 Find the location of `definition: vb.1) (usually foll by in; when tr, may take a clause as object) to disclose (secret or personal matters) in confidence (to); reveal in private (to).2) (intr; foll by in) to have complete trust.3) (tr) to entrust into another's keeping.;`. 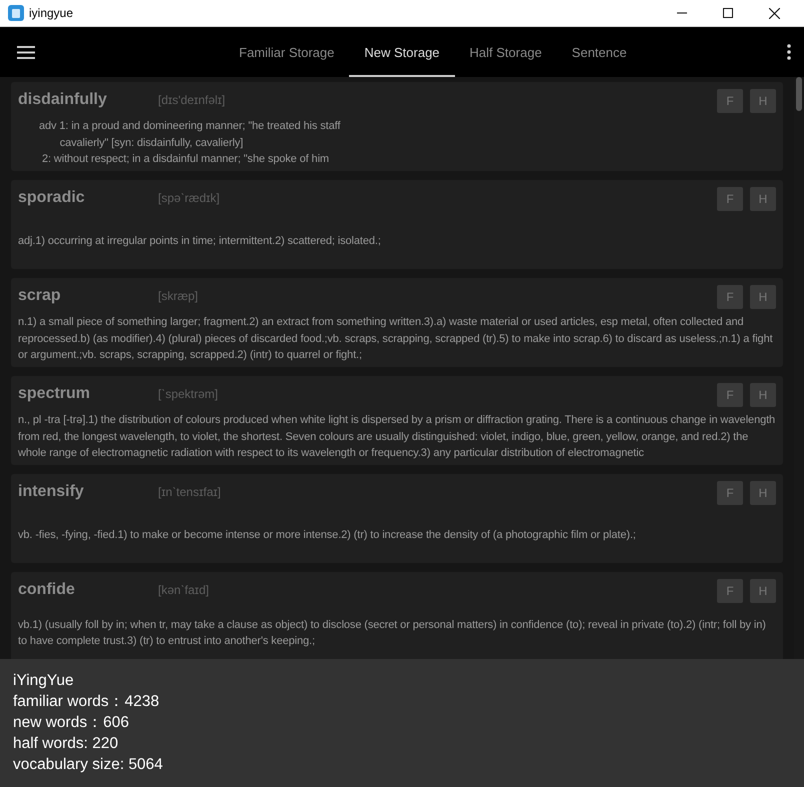

definition: vb.1) (usually foll by in; when tr, may take a clause as object) to disclose (secret or personal matters) in confidence (to); reveal in private (to).2) (intr; foll by in) to have complete trust.3) (tr) to entrust into another's keeping.; is located at coordinates (392, 633).